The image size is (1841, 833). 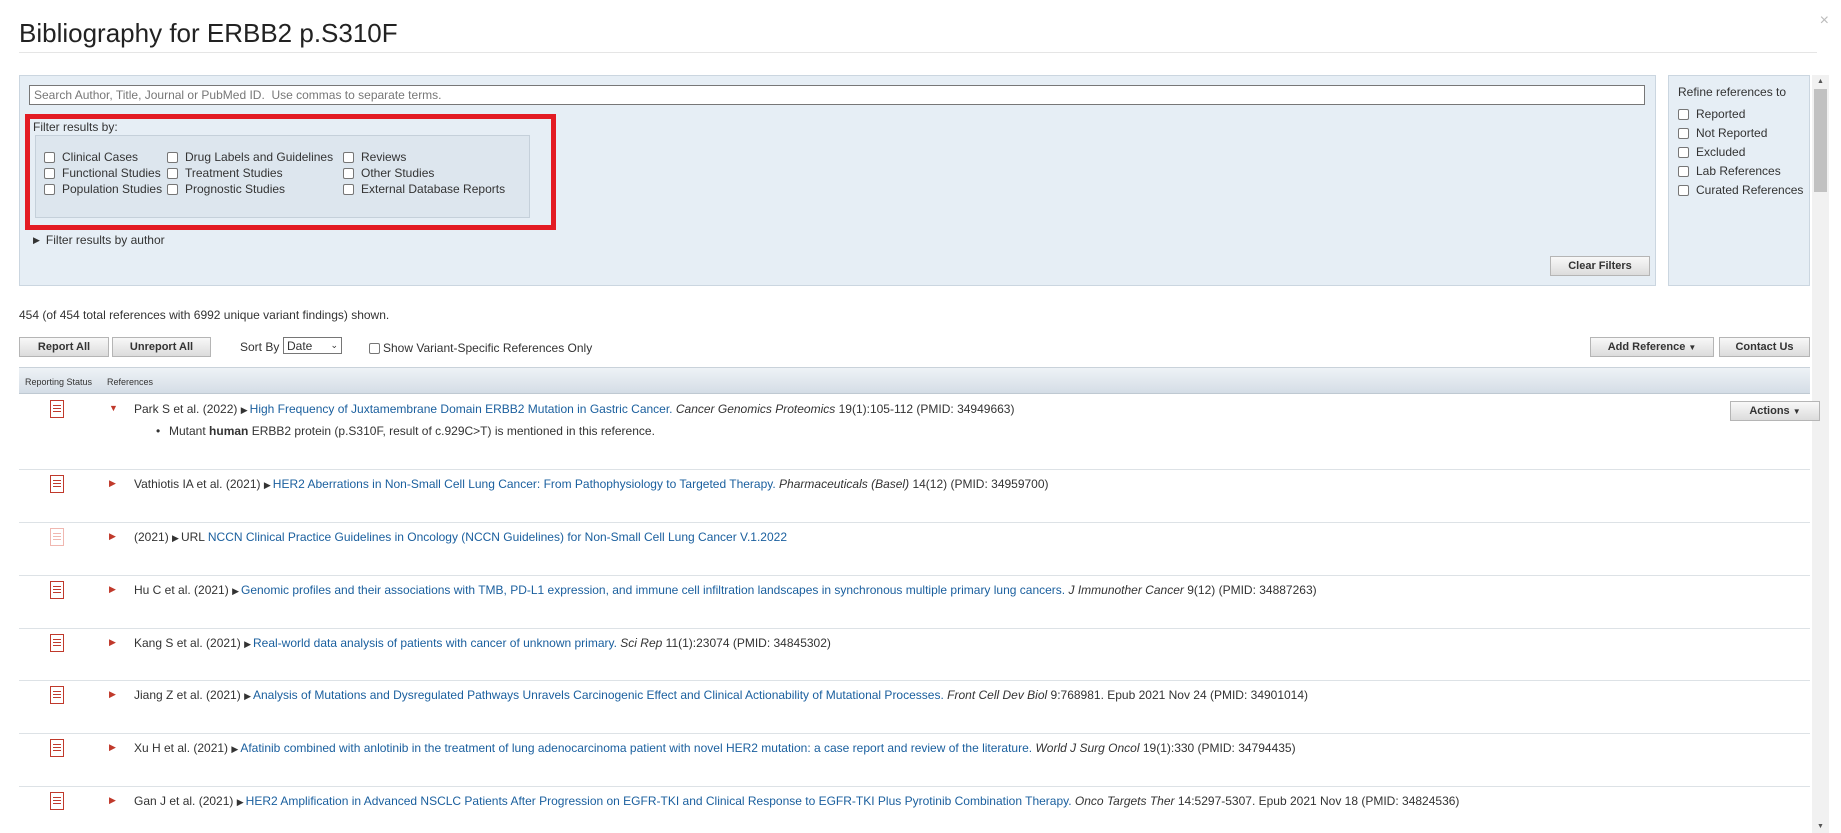 I want to click on refine-reported: Reported, so click(x=1711, y=114).